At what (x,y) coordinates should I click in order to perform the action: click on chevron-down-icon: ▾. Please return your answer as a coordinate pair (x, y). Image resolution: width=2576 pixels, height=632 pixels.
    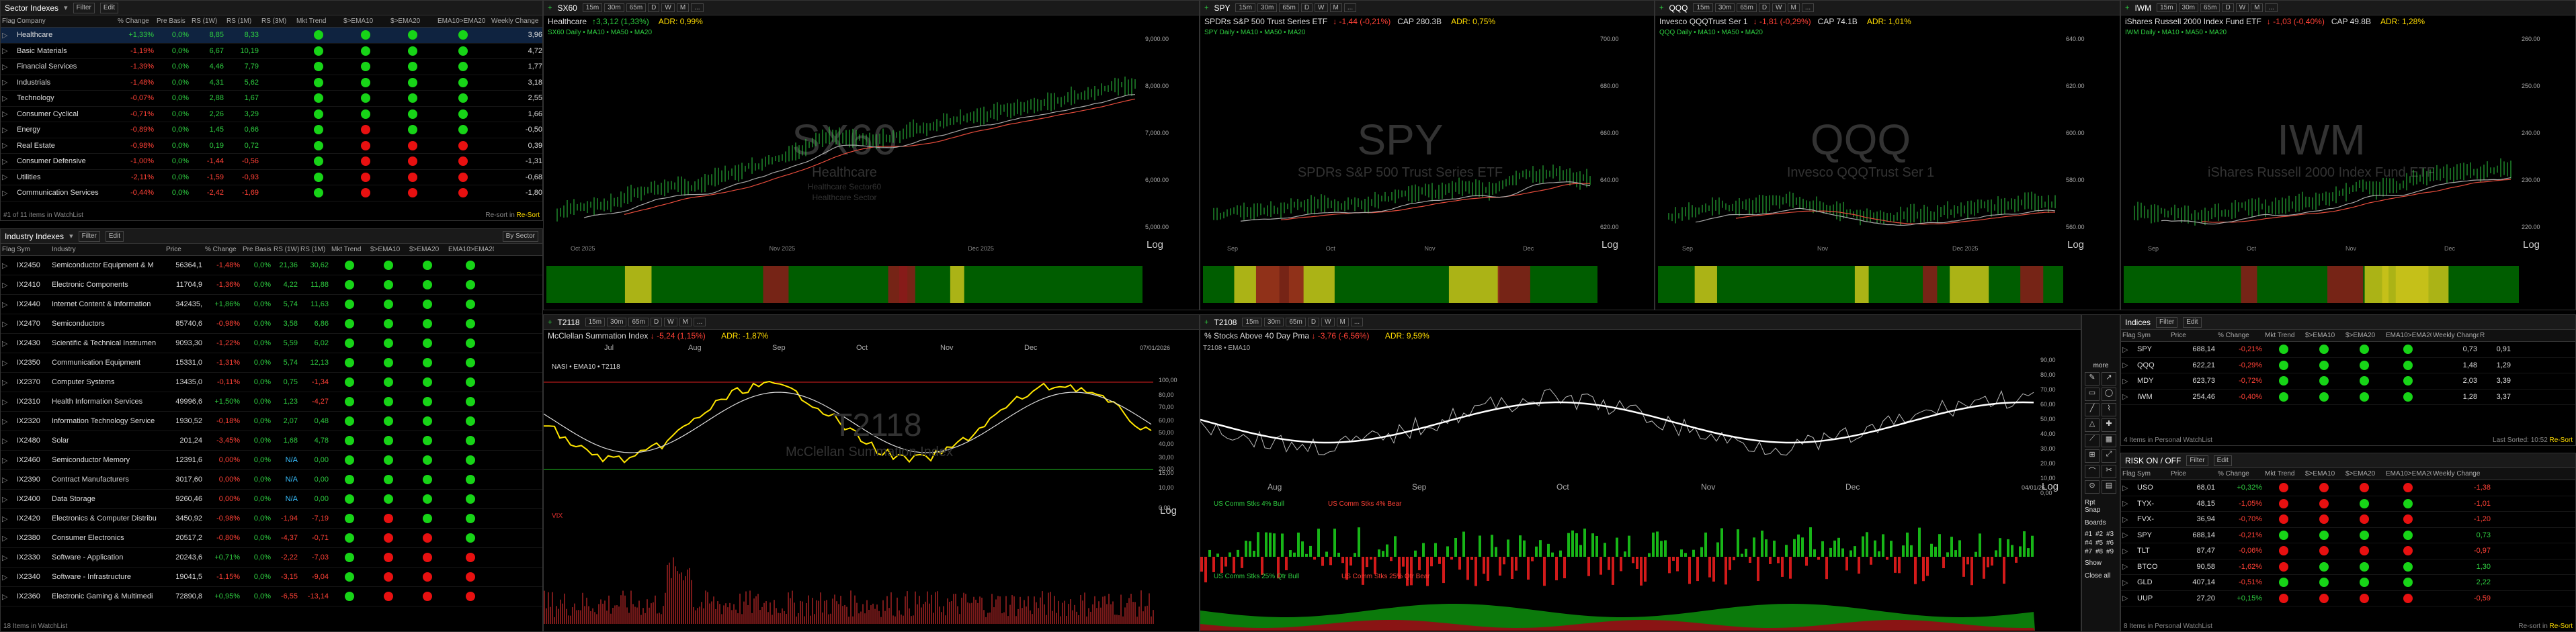
    Looking at the image, I should click on (66, 7).